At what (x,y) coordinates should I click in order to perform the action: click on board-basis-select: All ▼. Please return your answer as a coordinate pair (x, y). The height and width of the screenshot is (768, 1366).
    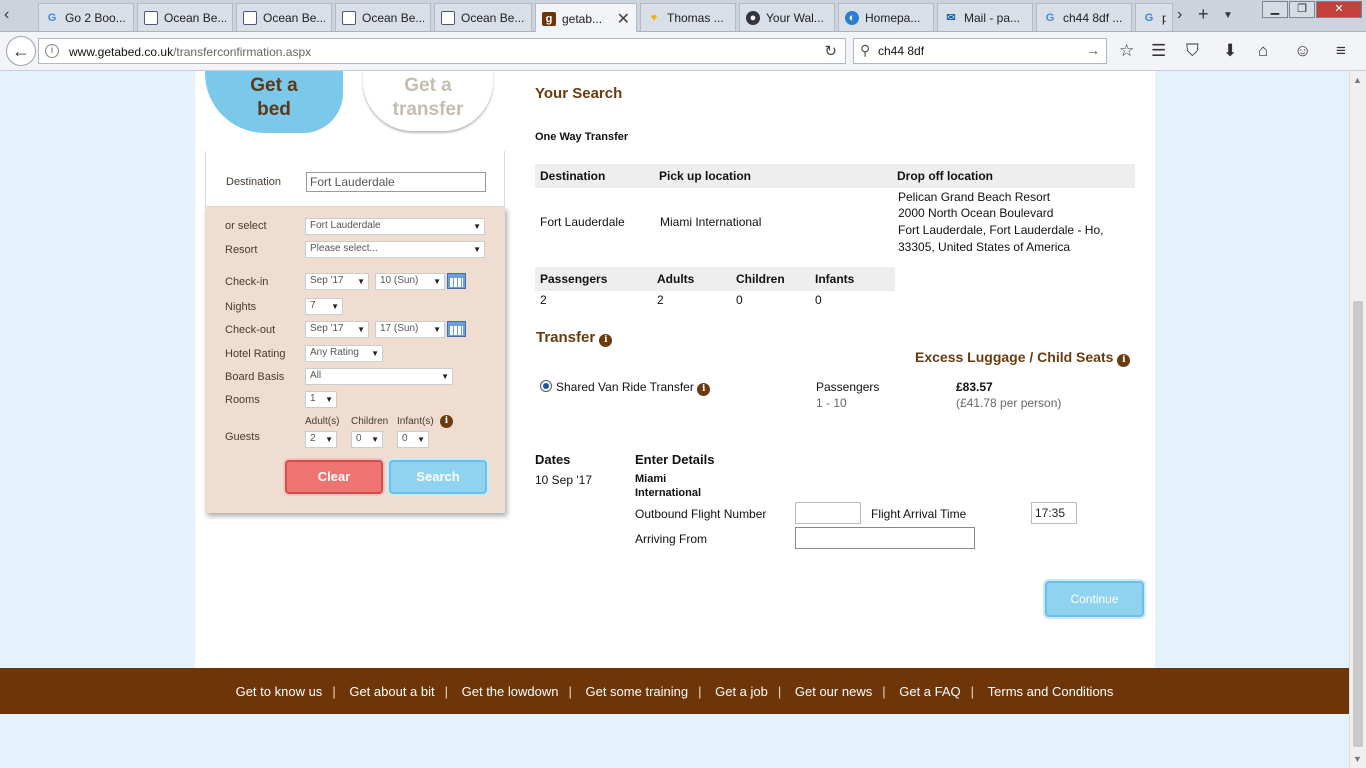
    Looking at the image, I should click on (379, 376).